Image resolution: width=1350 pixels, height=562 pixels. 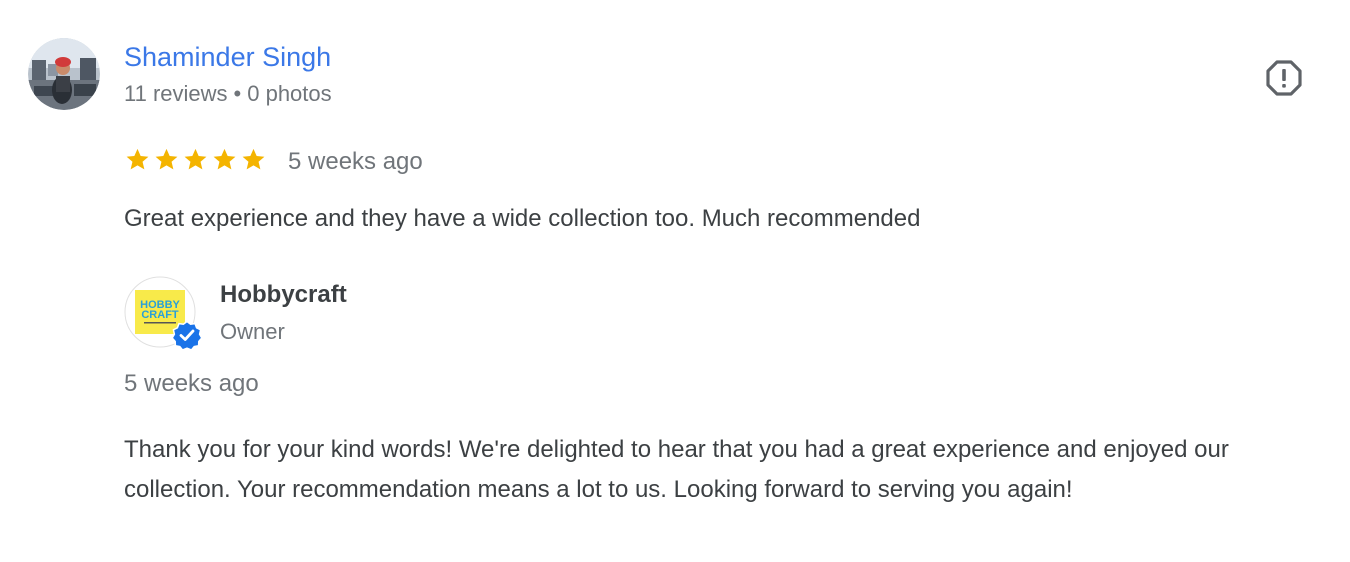 What do you see at coordinates (176, 93) in the screenshot?
I see `reviews-count: 11 reviews` at bounding box center [176, 93].